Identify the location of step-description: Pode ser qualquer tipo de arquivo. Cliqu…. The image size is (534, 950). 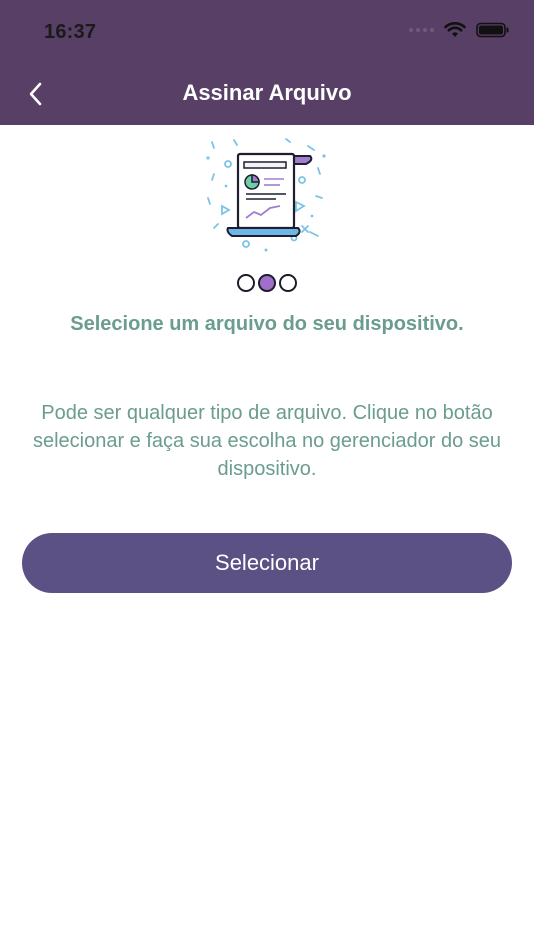
(267, 441).